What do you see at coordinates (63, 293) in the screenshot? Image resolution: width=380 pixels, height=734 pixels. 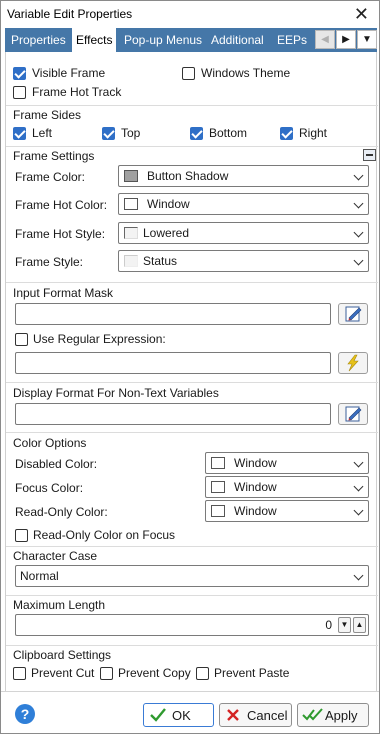 I see `input-format-mask-title: Input Format Mask` at bounding box center [63, 293].